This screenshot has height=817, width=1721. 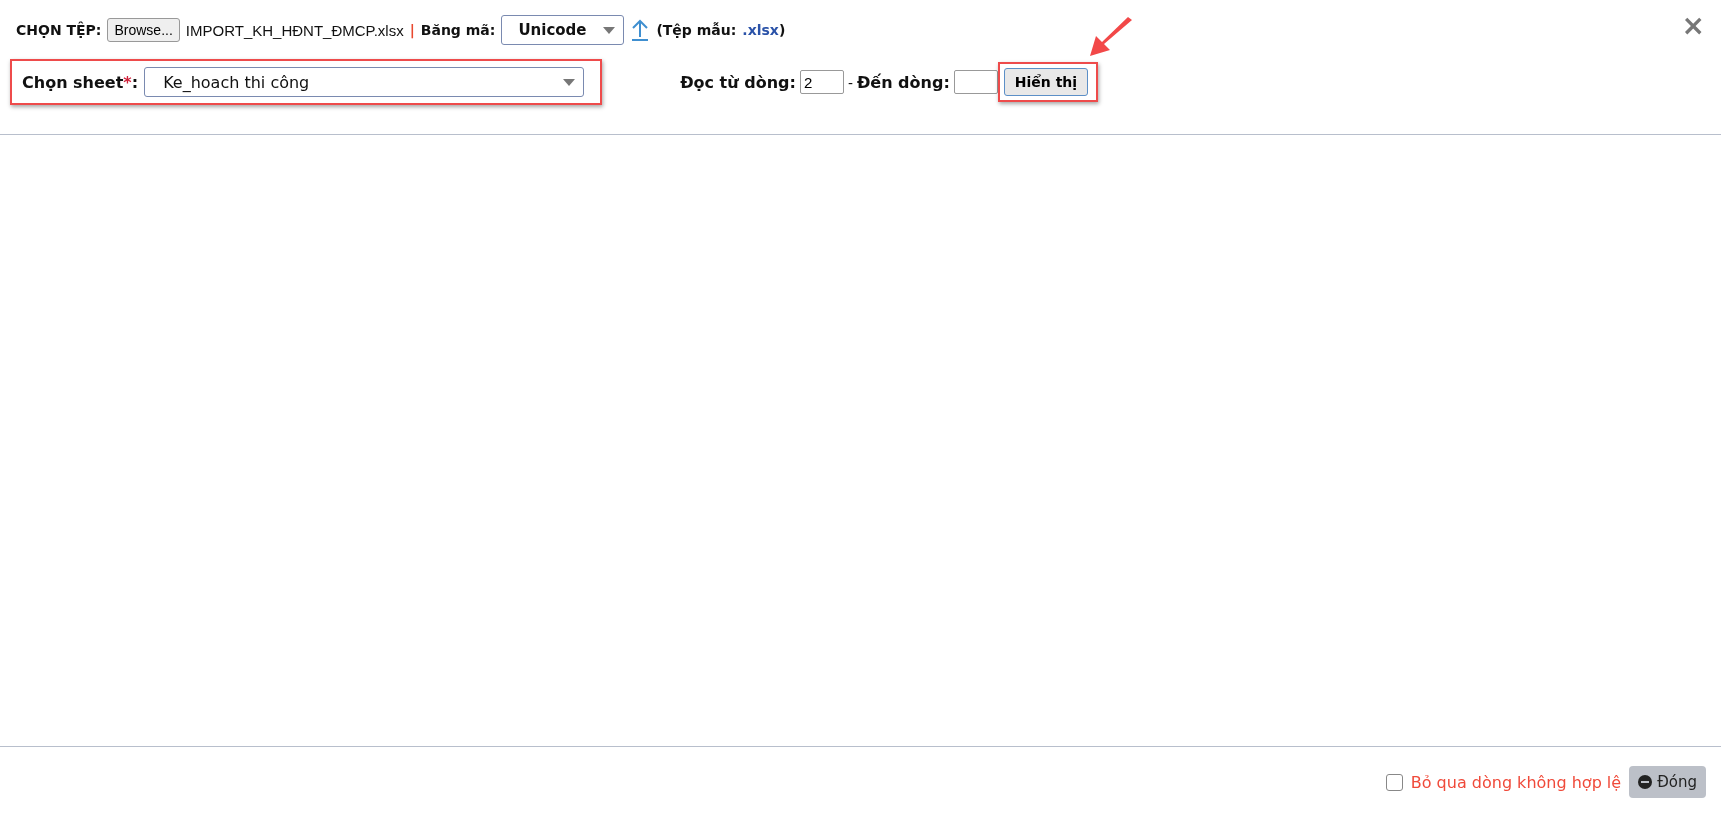 What do you see at coordinates (850, 82) in the screenshot?
I see `dash: -` at bounding box center [850, 82].